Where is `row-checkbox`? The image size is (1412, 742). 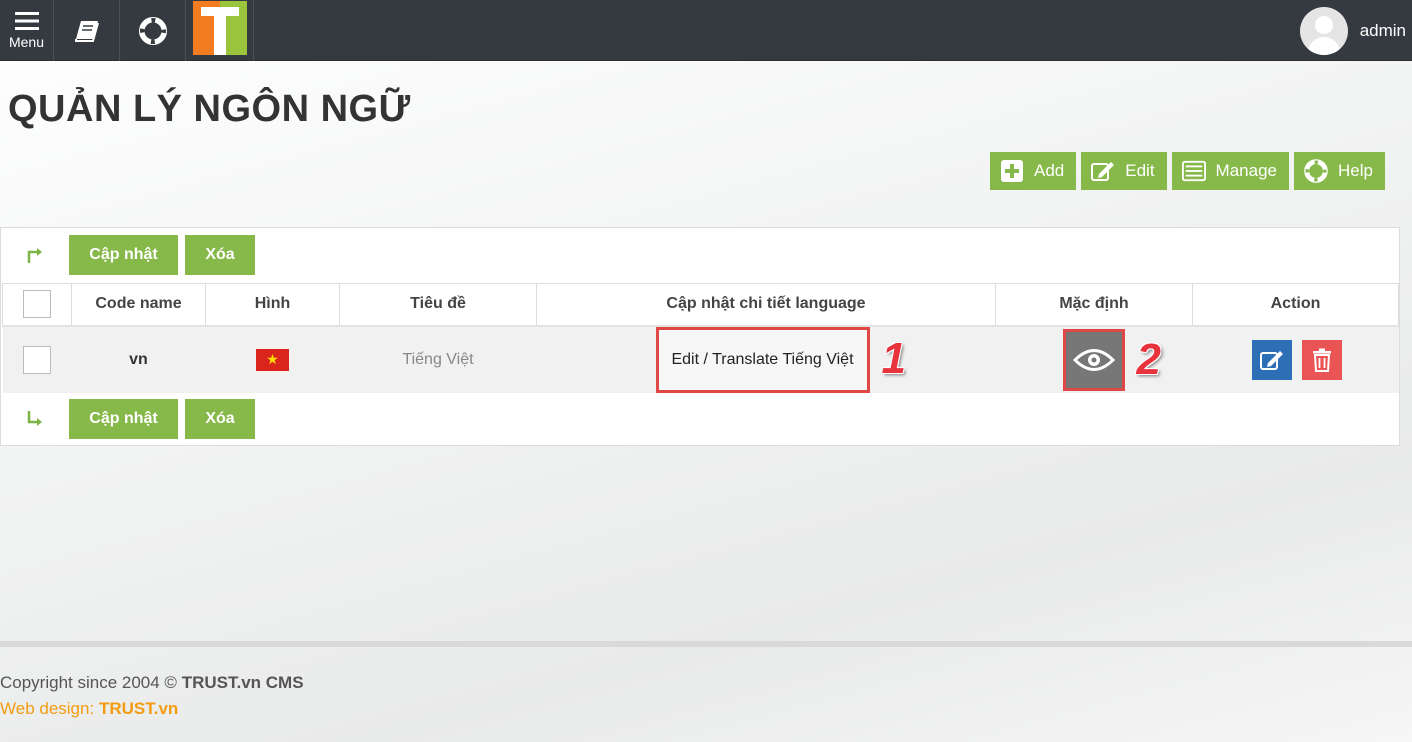 row-checkbox is located at coordinates (37, 359).